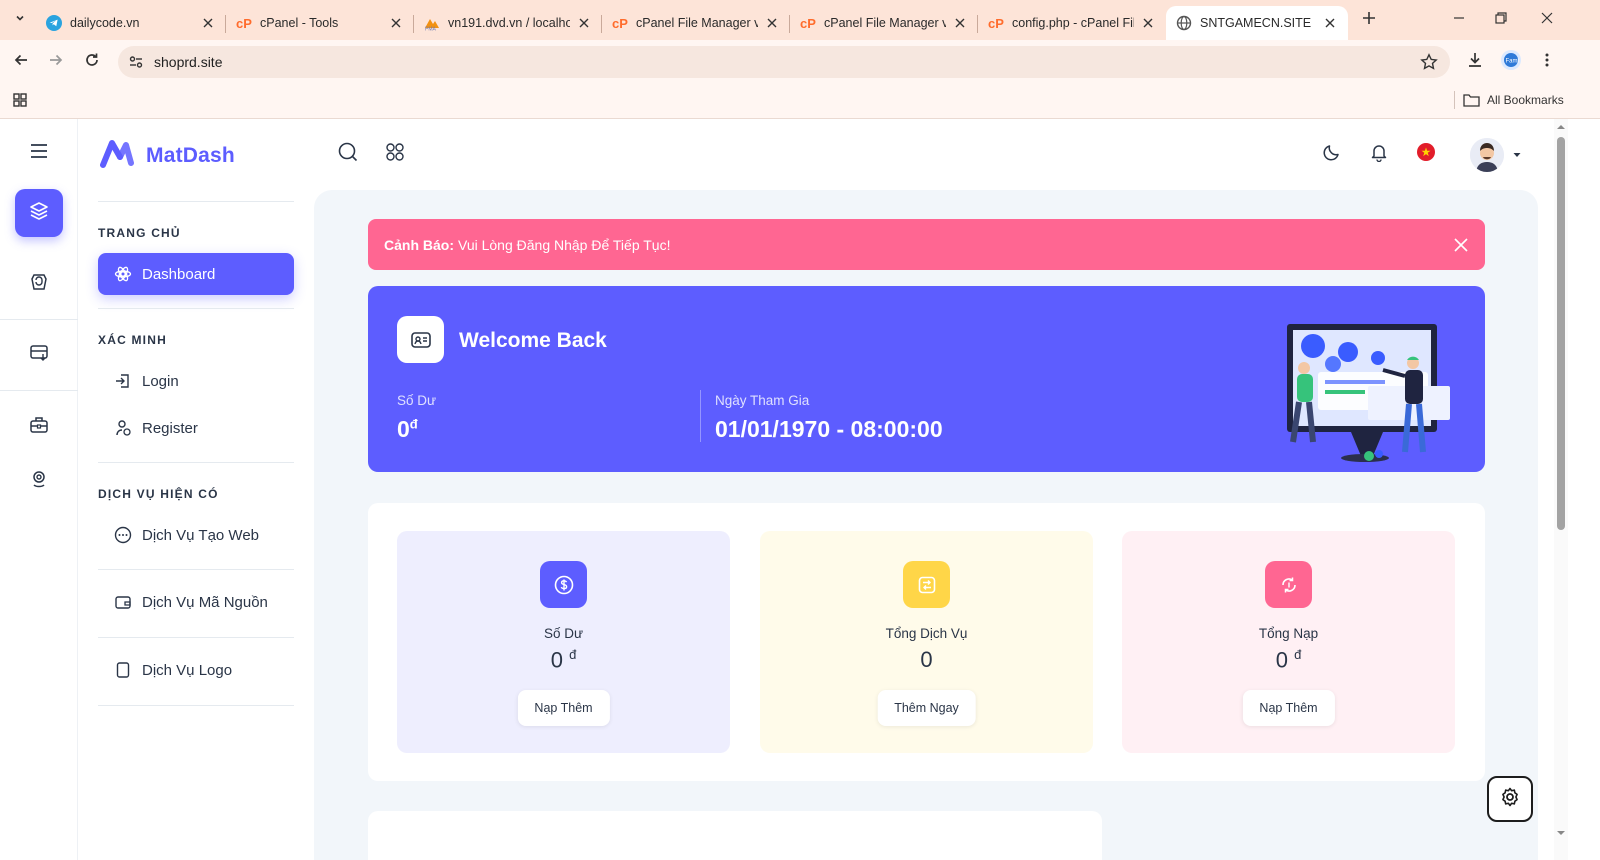  I want to click on sidebar-item-source-code: Dịch Vụ Mã Nguồn, so click(196, 602).